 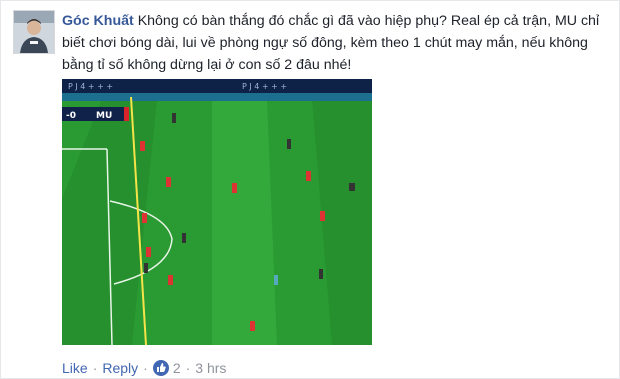 I want to click on reply-link: Reply, so click(x=120, y=368).